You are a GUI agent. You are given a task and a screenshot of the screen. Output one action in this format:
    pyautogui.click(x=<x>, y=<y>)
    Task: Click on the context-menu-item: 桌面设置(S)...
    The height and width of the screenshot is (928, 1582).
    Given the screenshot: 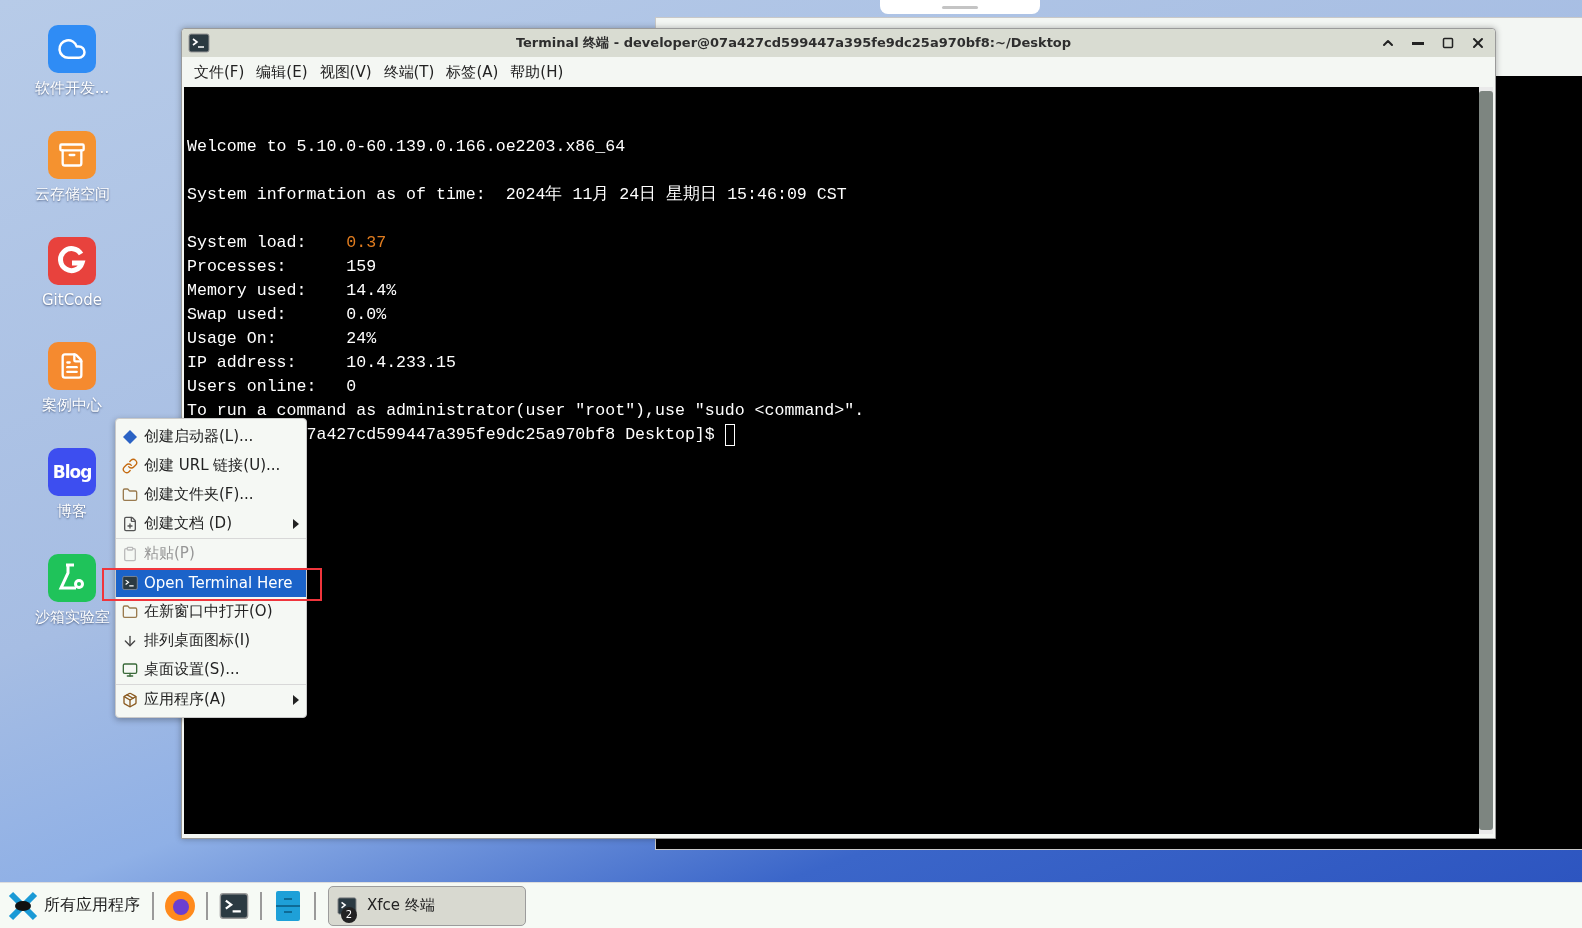 What is the action you would take?
    pyautogui.click(x=211, y=669)
    